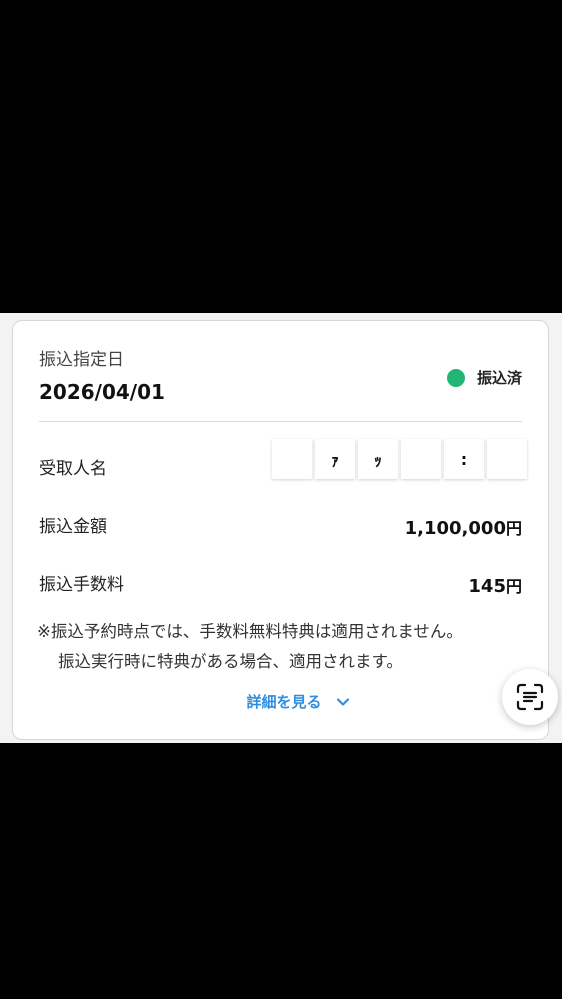 The image size is (562, 999). Describe the element at coordinates (73, 469) in the screenshot. I see `recipient-label: 受取人名` at that location.